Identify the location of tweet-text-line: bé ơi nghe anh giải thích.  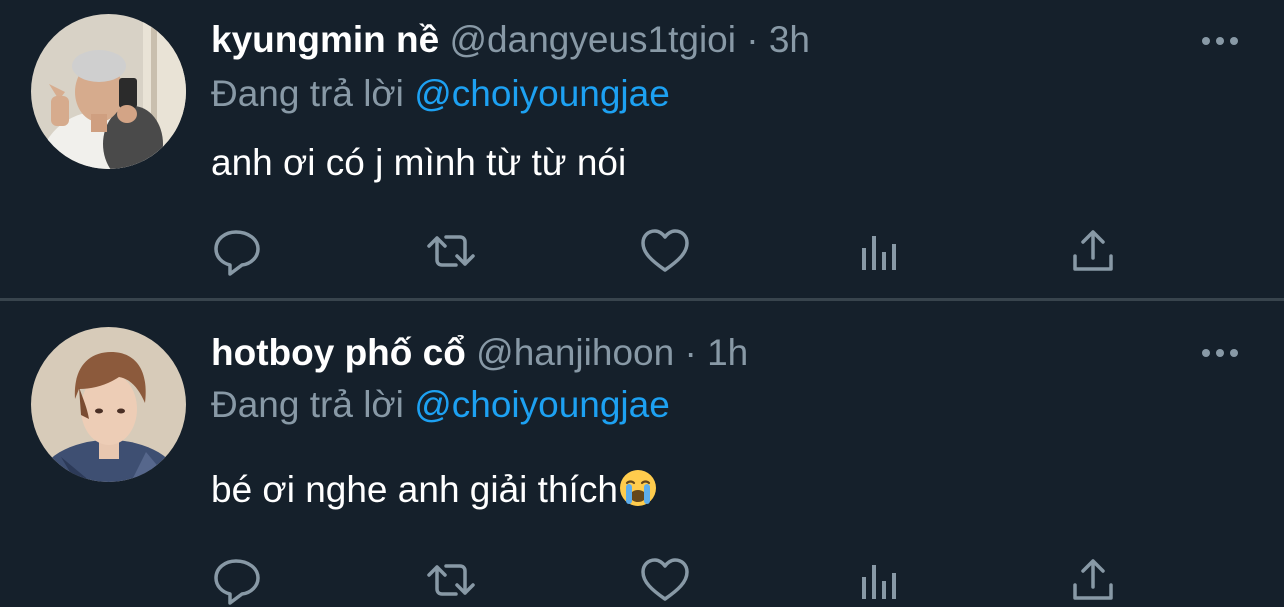
(434, 490).